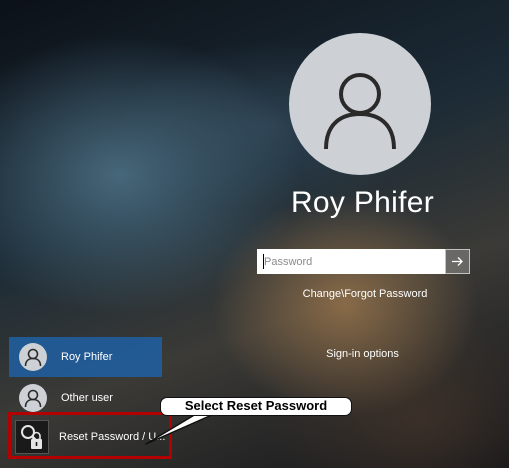 Image resolution: width=509 pixels, height=468 pixels. Describe the element at coordinates (360, 111) in the screenshot. I see `user-silhouette-icon` at that location.